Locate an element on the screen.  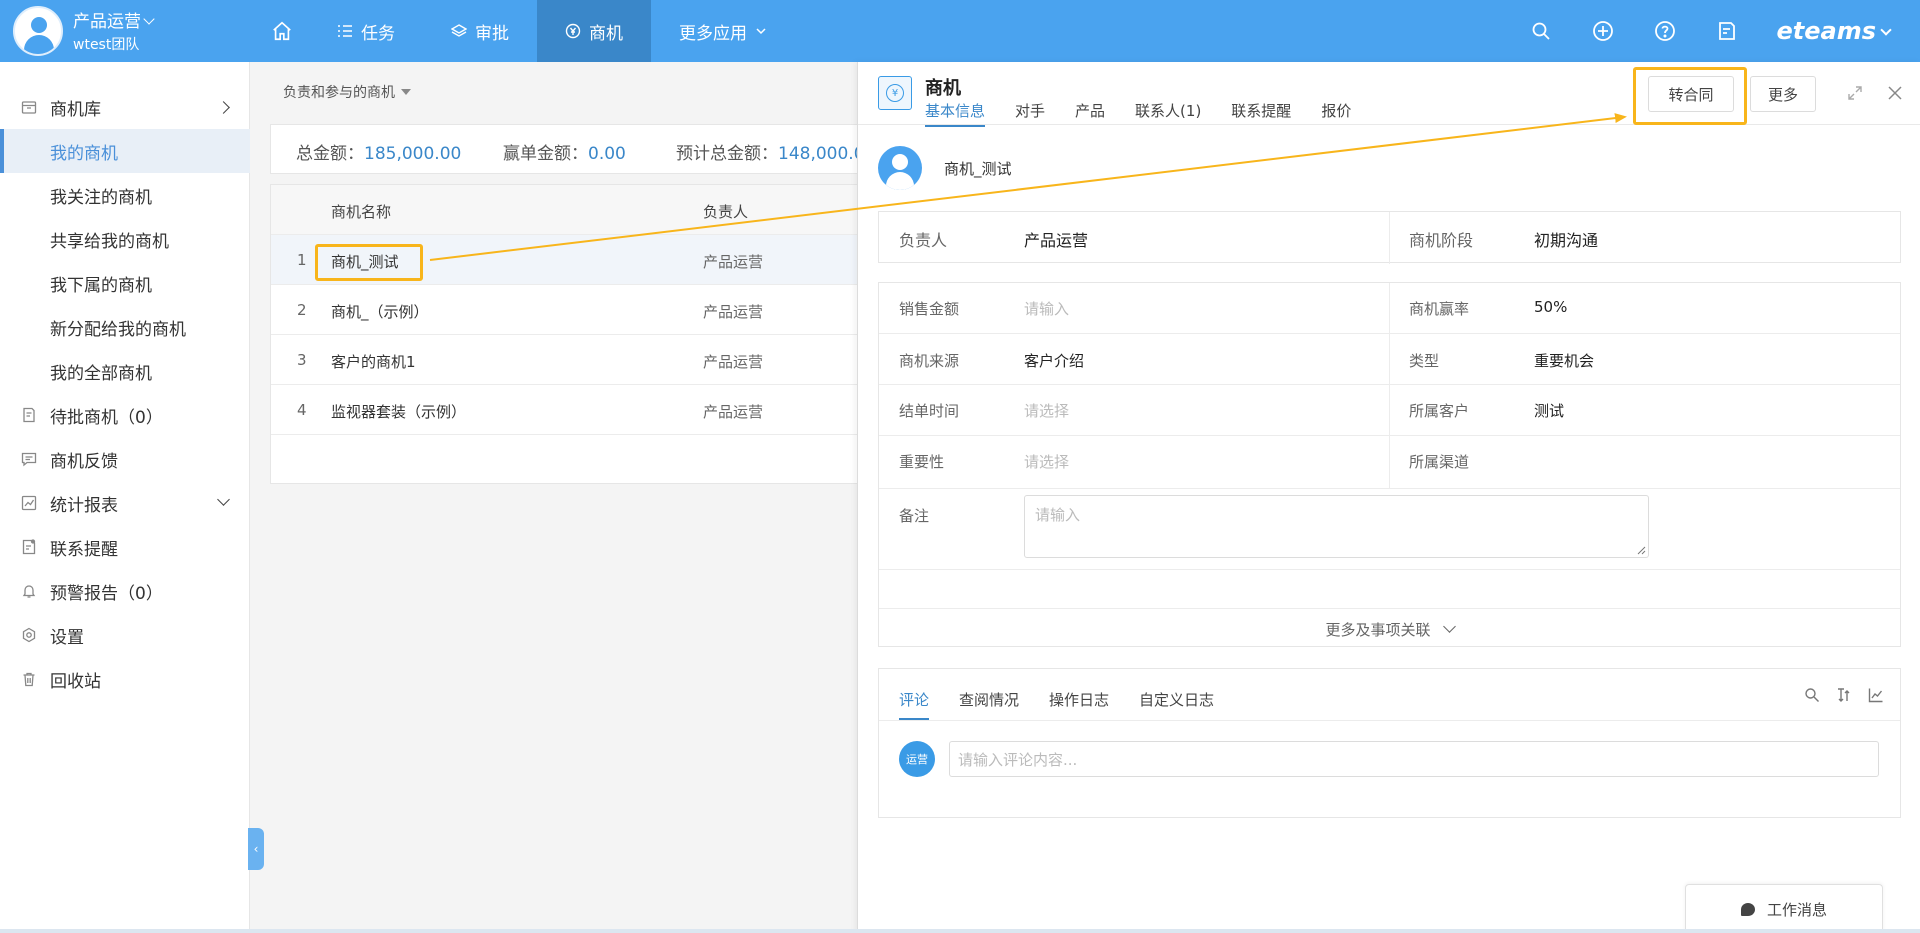
win-rate-value: 50% is located at coordinates (1550, 307).